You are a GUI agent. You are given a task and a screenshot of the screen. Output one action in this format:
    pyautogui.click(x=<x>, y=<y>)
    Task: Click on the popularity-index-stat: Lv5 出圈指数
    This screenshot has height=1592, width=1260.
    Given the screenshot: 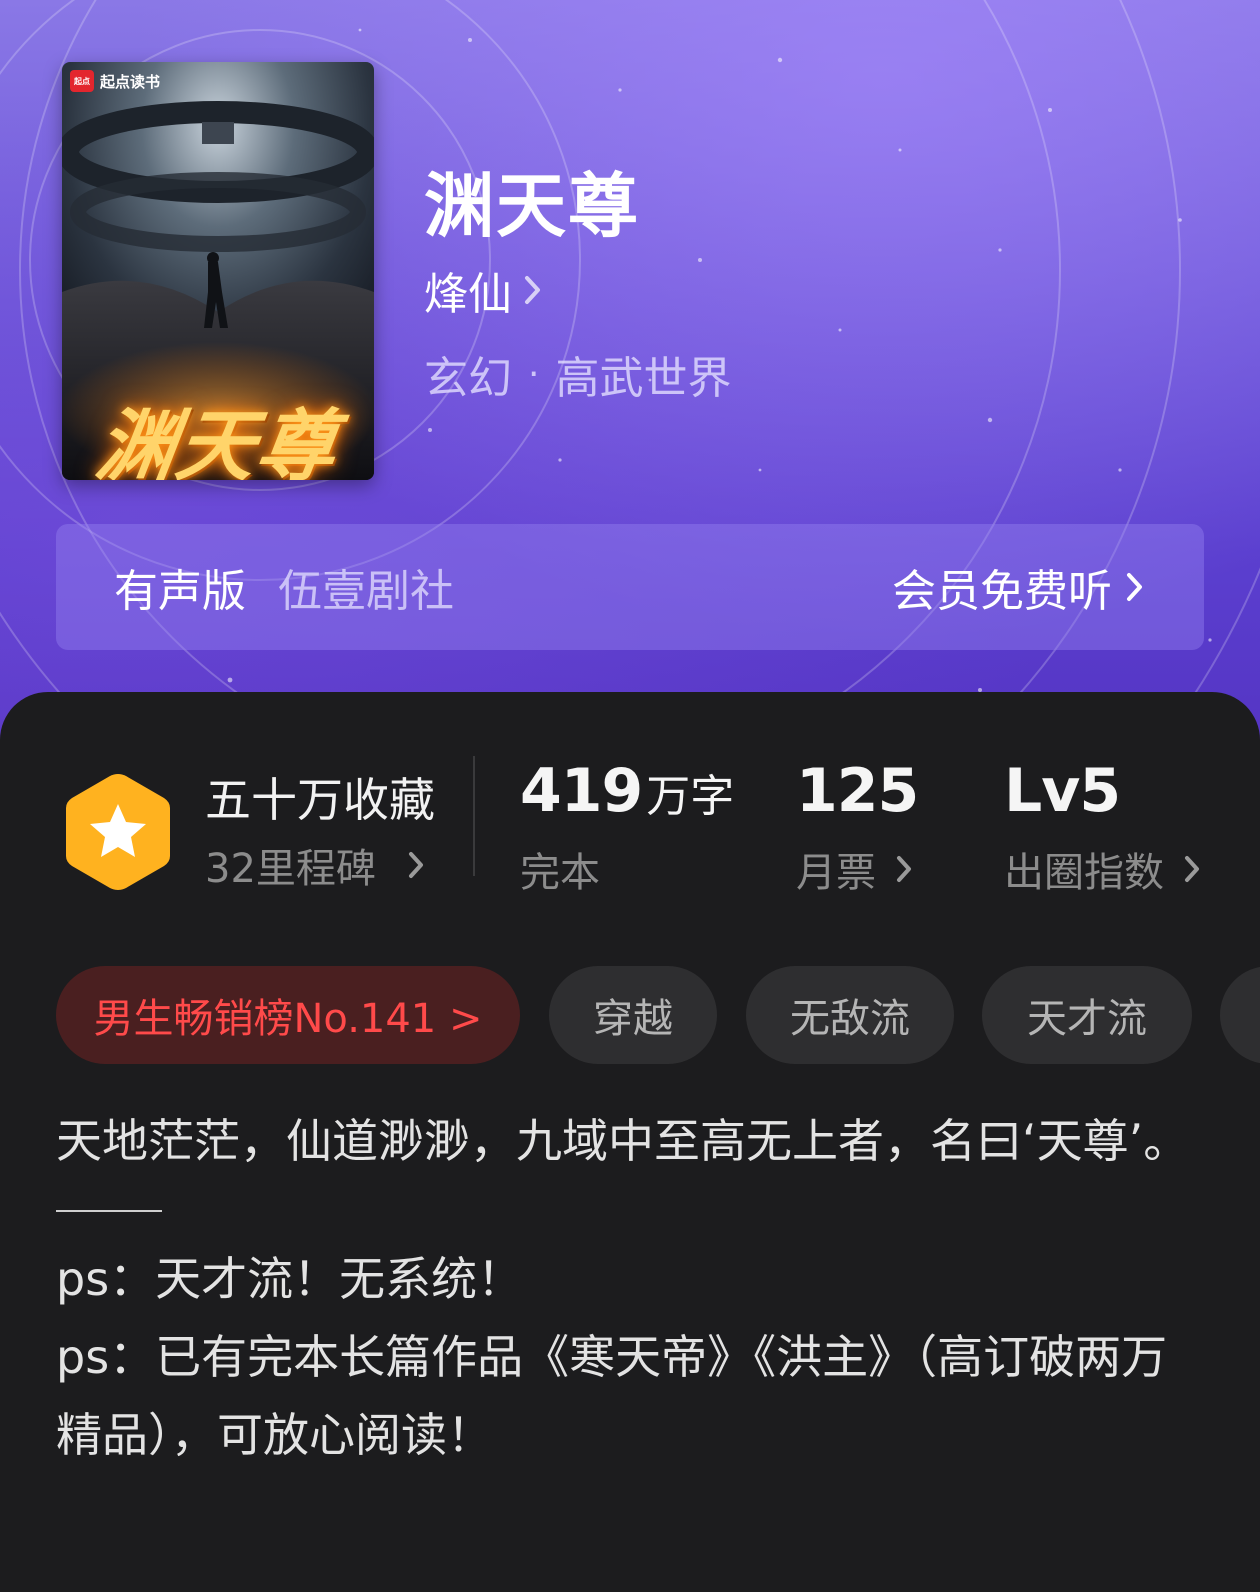 What is the action you would take?
    pyautogui.click(x=1103, y=827)
    